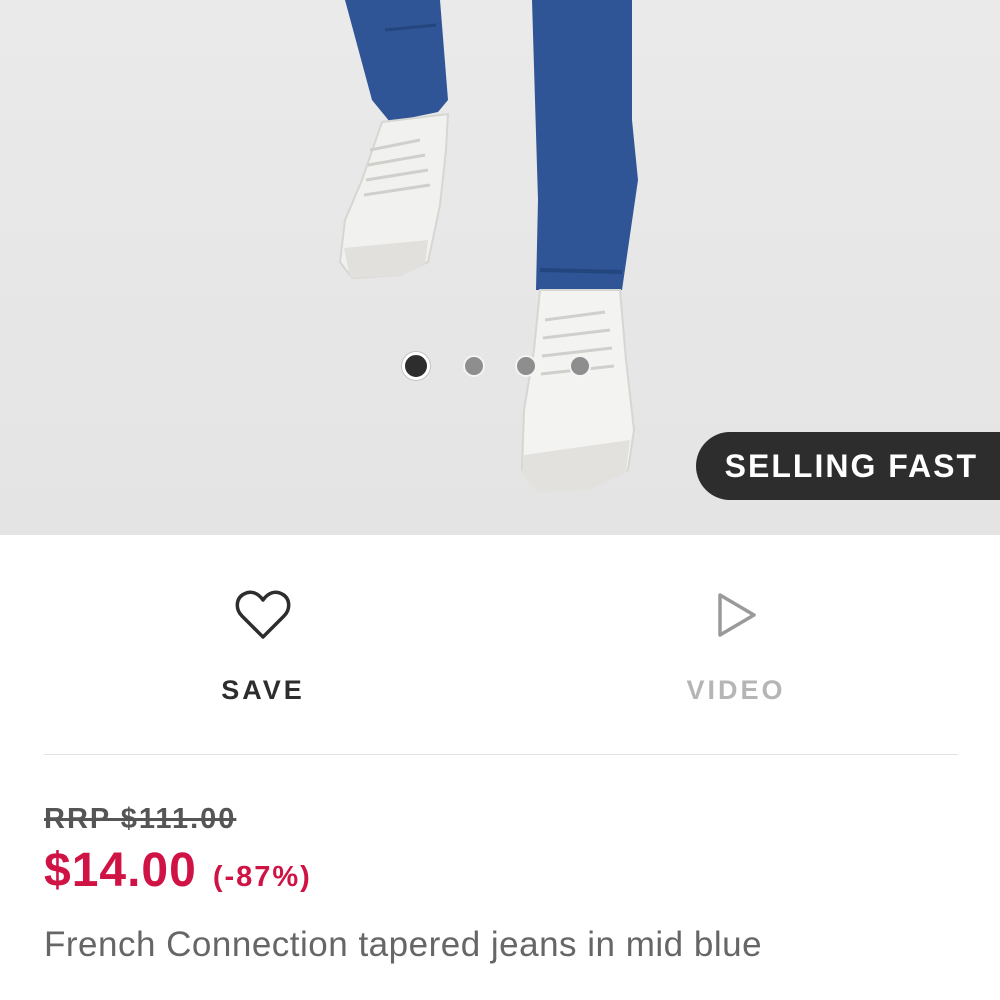 The image size is (1000, 1000). What do you see at coordinates (263, 690) in the screenshot?
I see `save-label: SAVE` at bounding box center [263, 690].